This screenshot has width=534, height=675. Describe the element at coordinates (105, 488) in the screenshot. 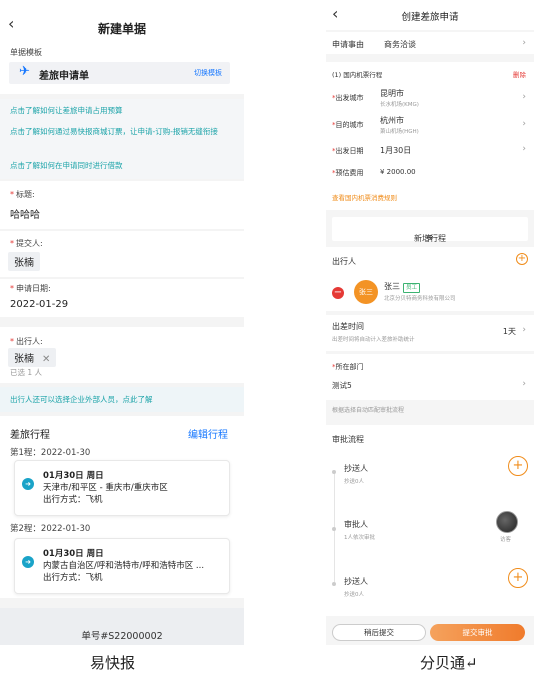

I see `leg-route: 天津市/和平区 - 重庆市/重庆市区` at that location.